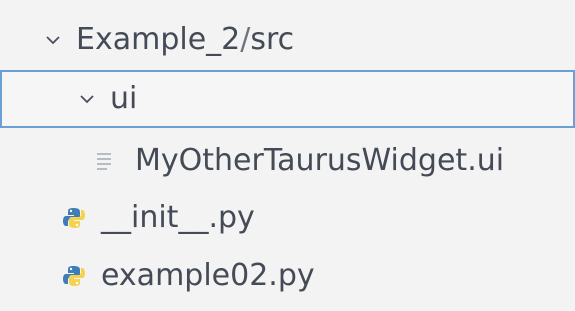 The image size is (575, 311). What do you see at coordinates (272, 39) in the screenshot?
I see `root-subpath-label: src` at bounding box center [272, 39].